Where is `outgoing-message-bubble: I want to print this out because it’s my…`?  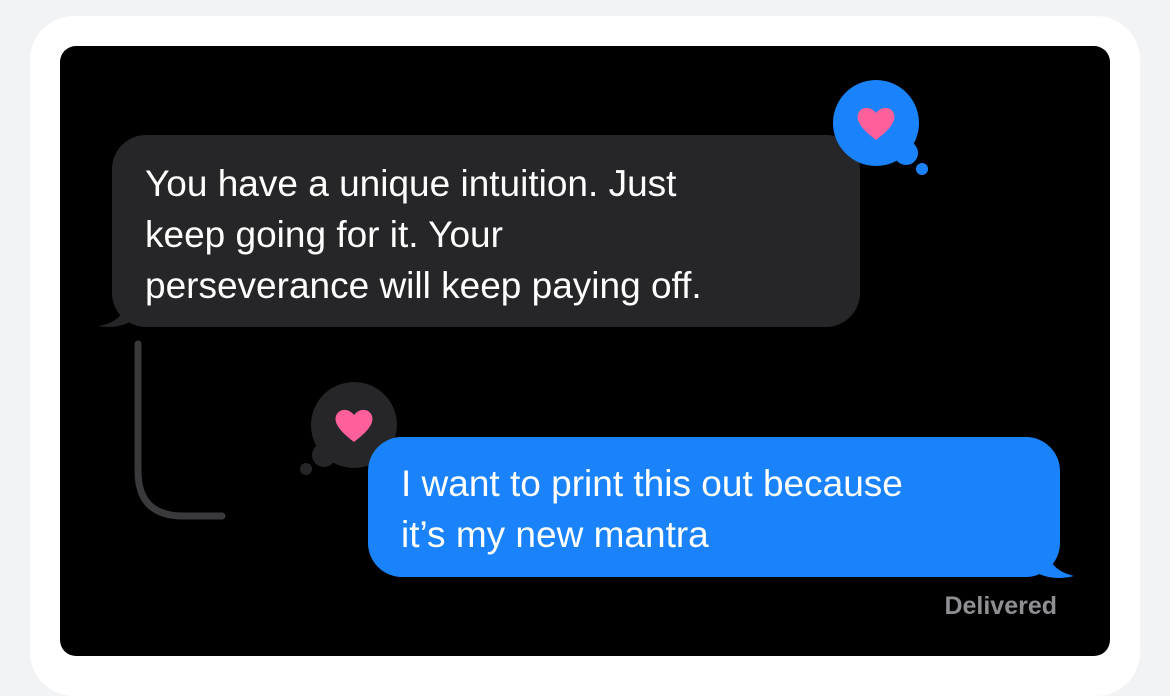 outgoing-message-bubble: I want to print this out because it’s my… is located at coordinates (714, 507).